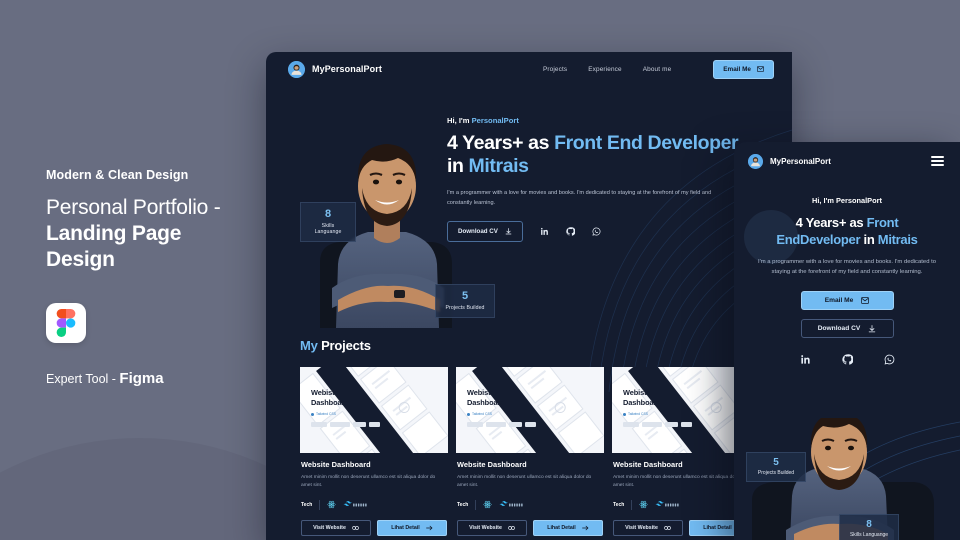 The image size is (960, 540). Describe the element at coordinates (789, 161) in the screenshot. I see `mobile-brand-logo: MyPersonalPort` at that location.